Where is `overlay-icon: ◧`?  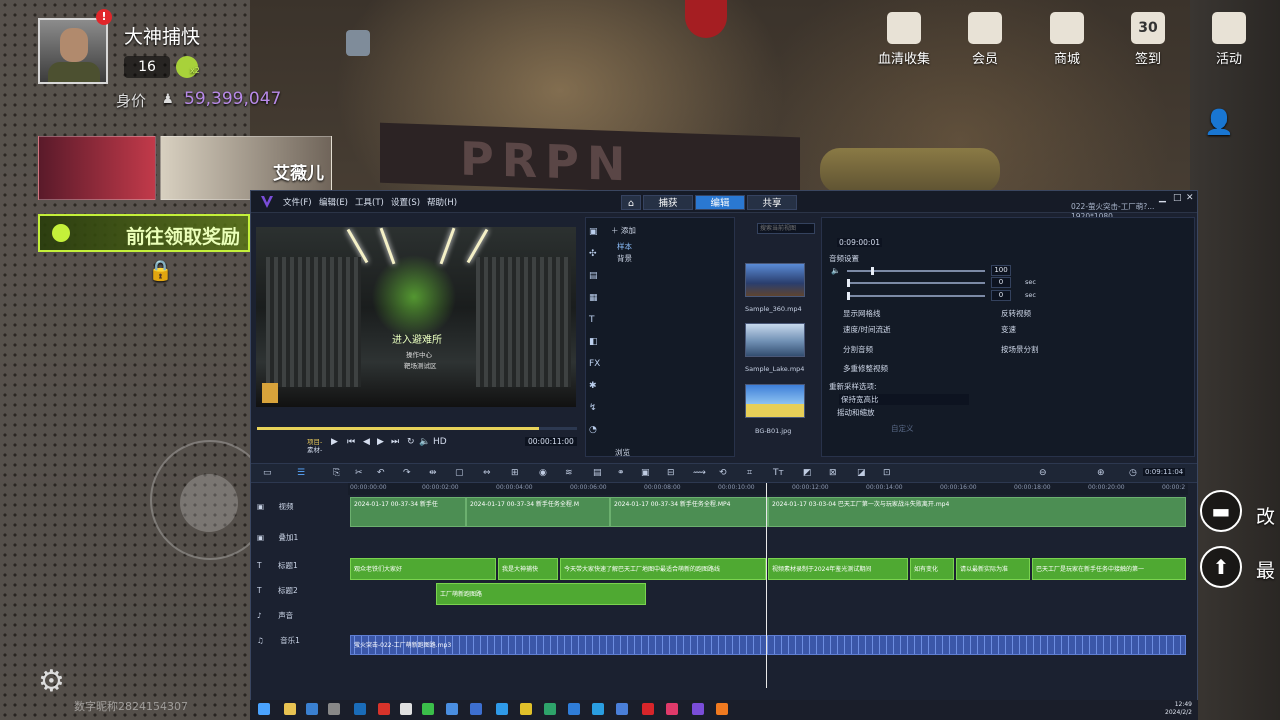 overlay-icon: ◧ is located at coordinates (593, 342).